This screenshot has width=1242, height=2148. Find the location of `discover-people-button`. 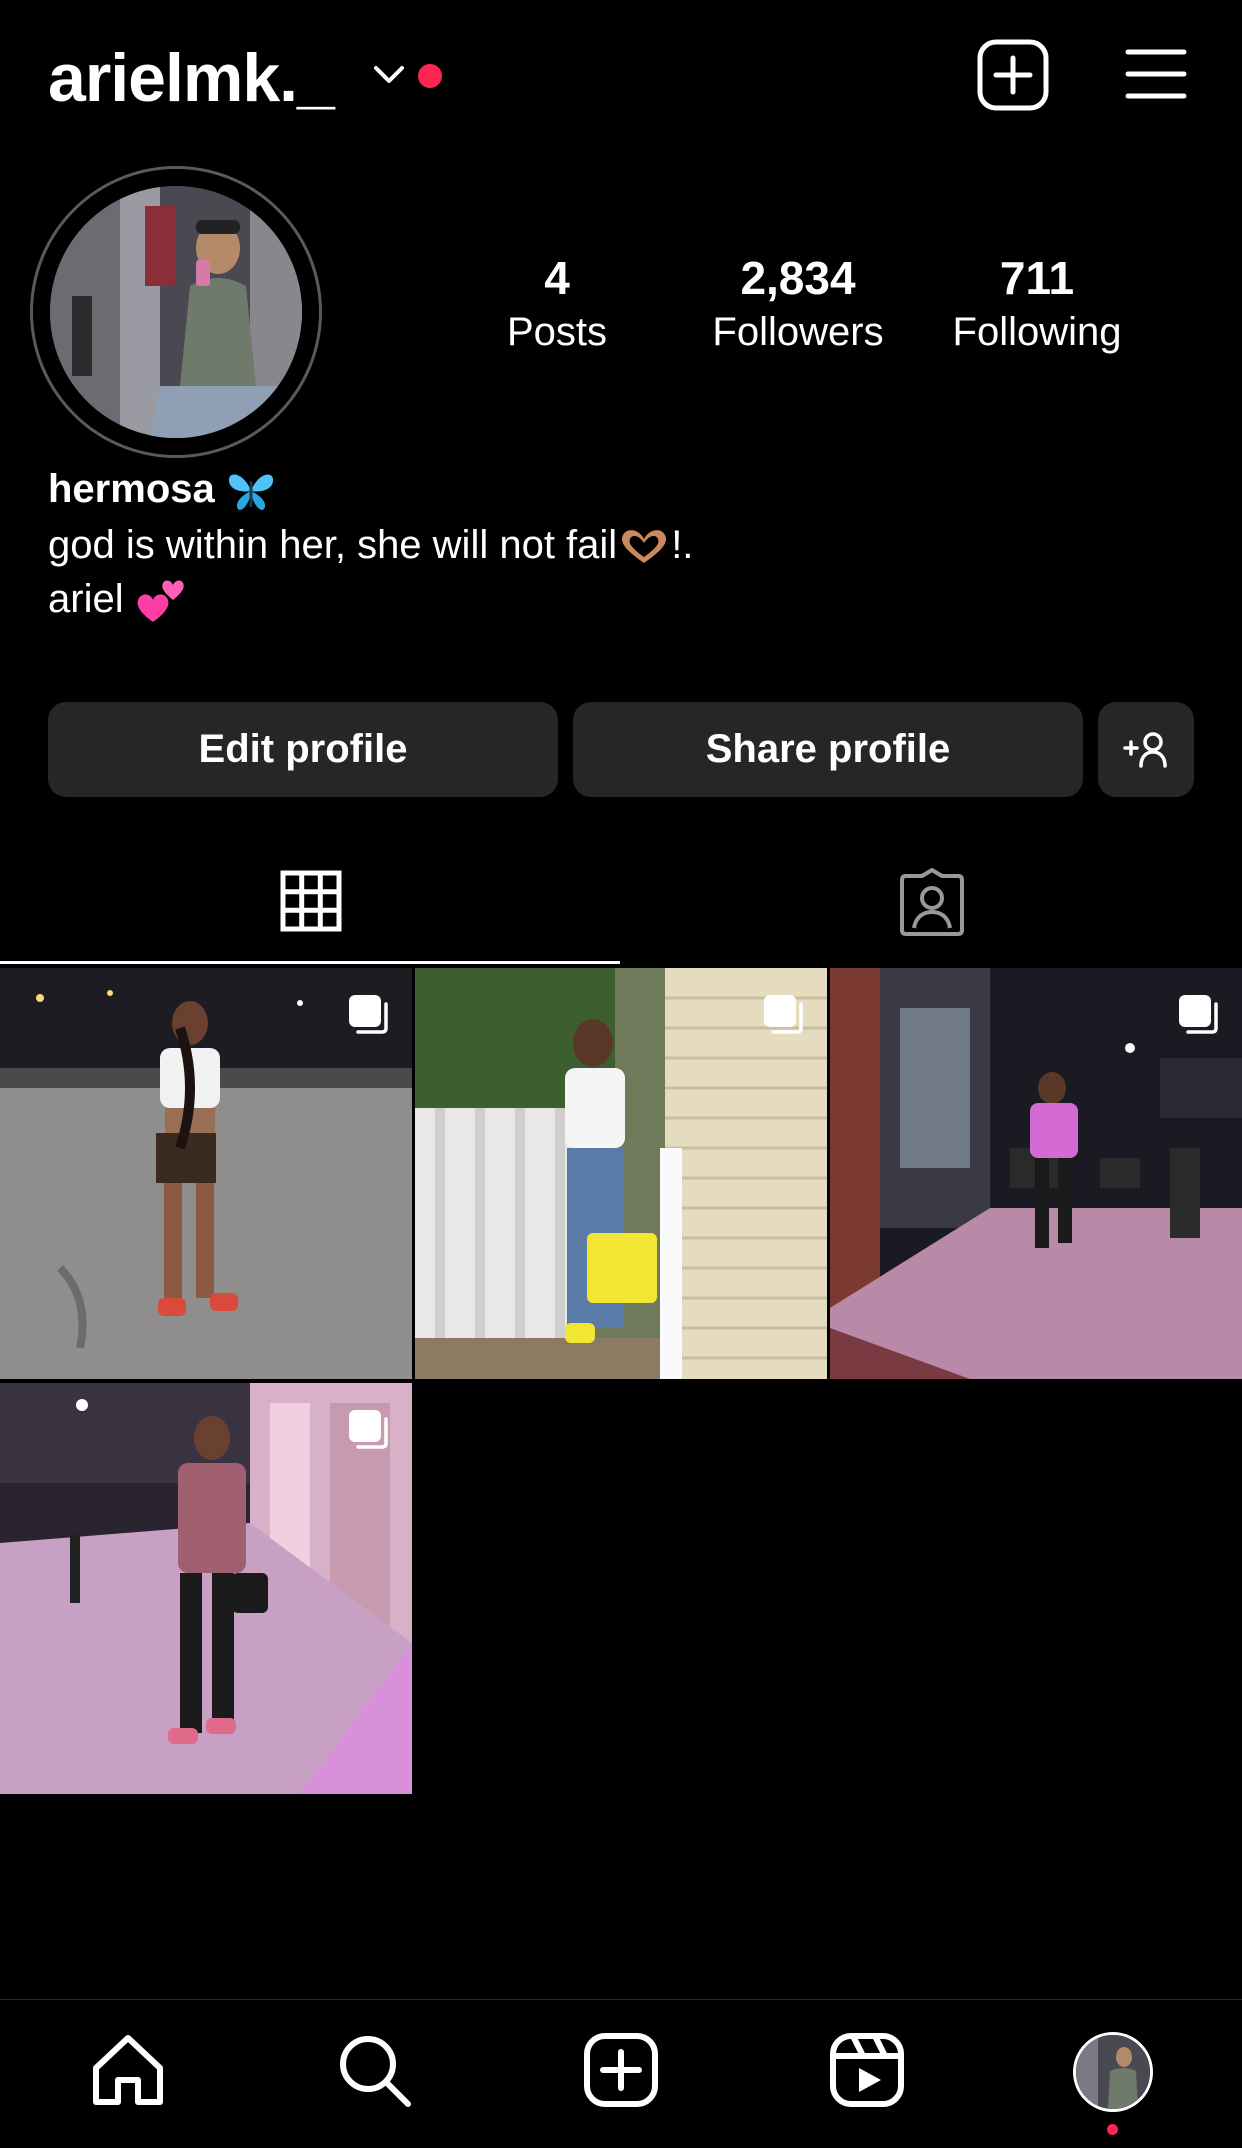

discover-people-button is located at coordinates (1146, 749).